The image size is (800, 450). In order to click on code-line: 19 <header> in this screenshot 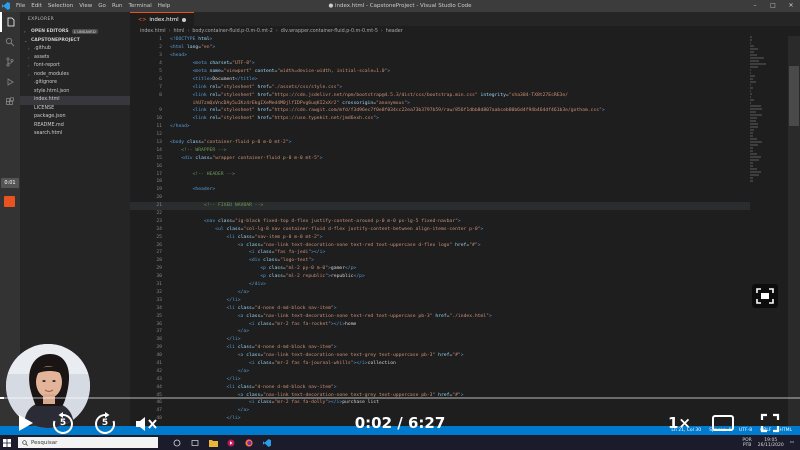, I will do `click(440, 190)`.